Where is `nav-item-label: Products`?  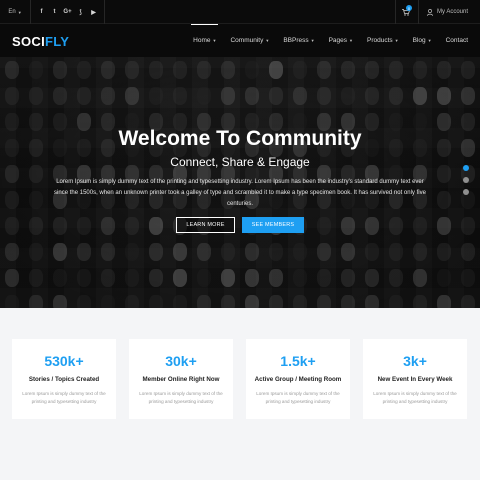
nav-item-label: Products is located at coordinates (379, 40).